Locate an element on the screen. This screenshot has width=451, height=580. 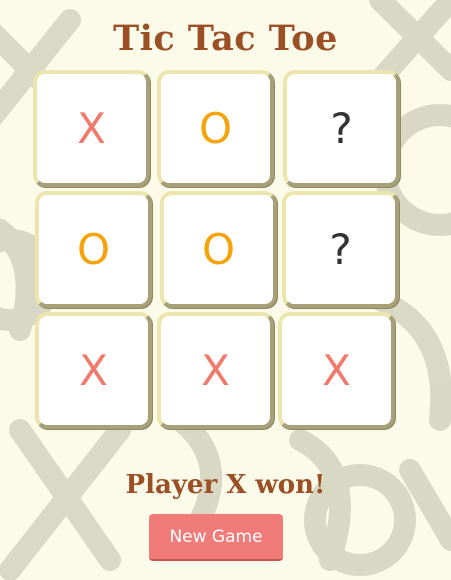
board-cell-2: O is located at coordinates (215, 128).